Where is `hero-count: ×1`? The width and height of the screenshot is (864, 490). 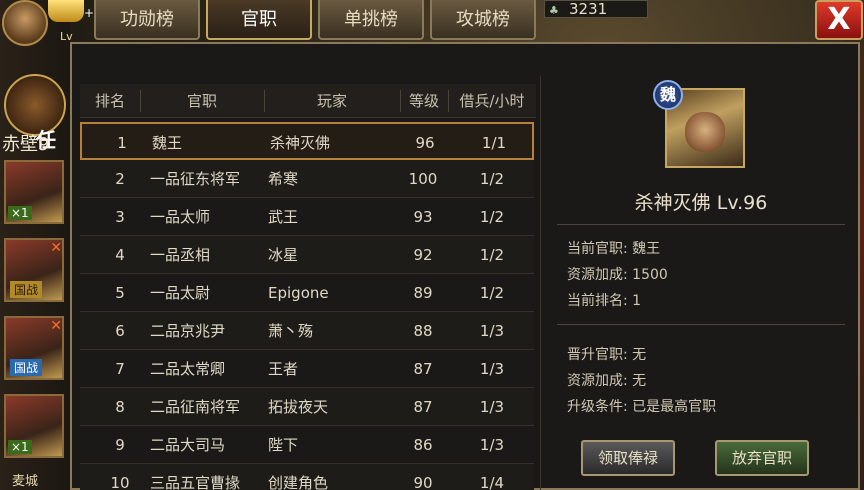
hero-count: ×1 is located at coordinates (20, 447).